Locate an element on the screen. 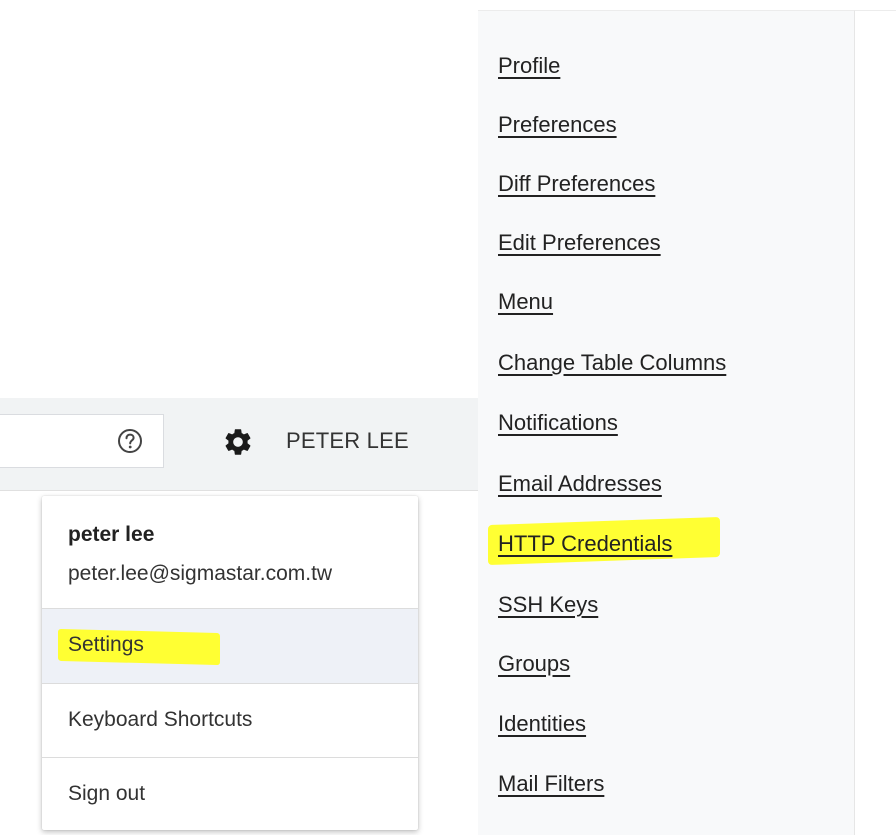 Image resolution: width=896 pixels, height=835 pixels. menu-item-settings: Settings is located at coordinates (230, 646).